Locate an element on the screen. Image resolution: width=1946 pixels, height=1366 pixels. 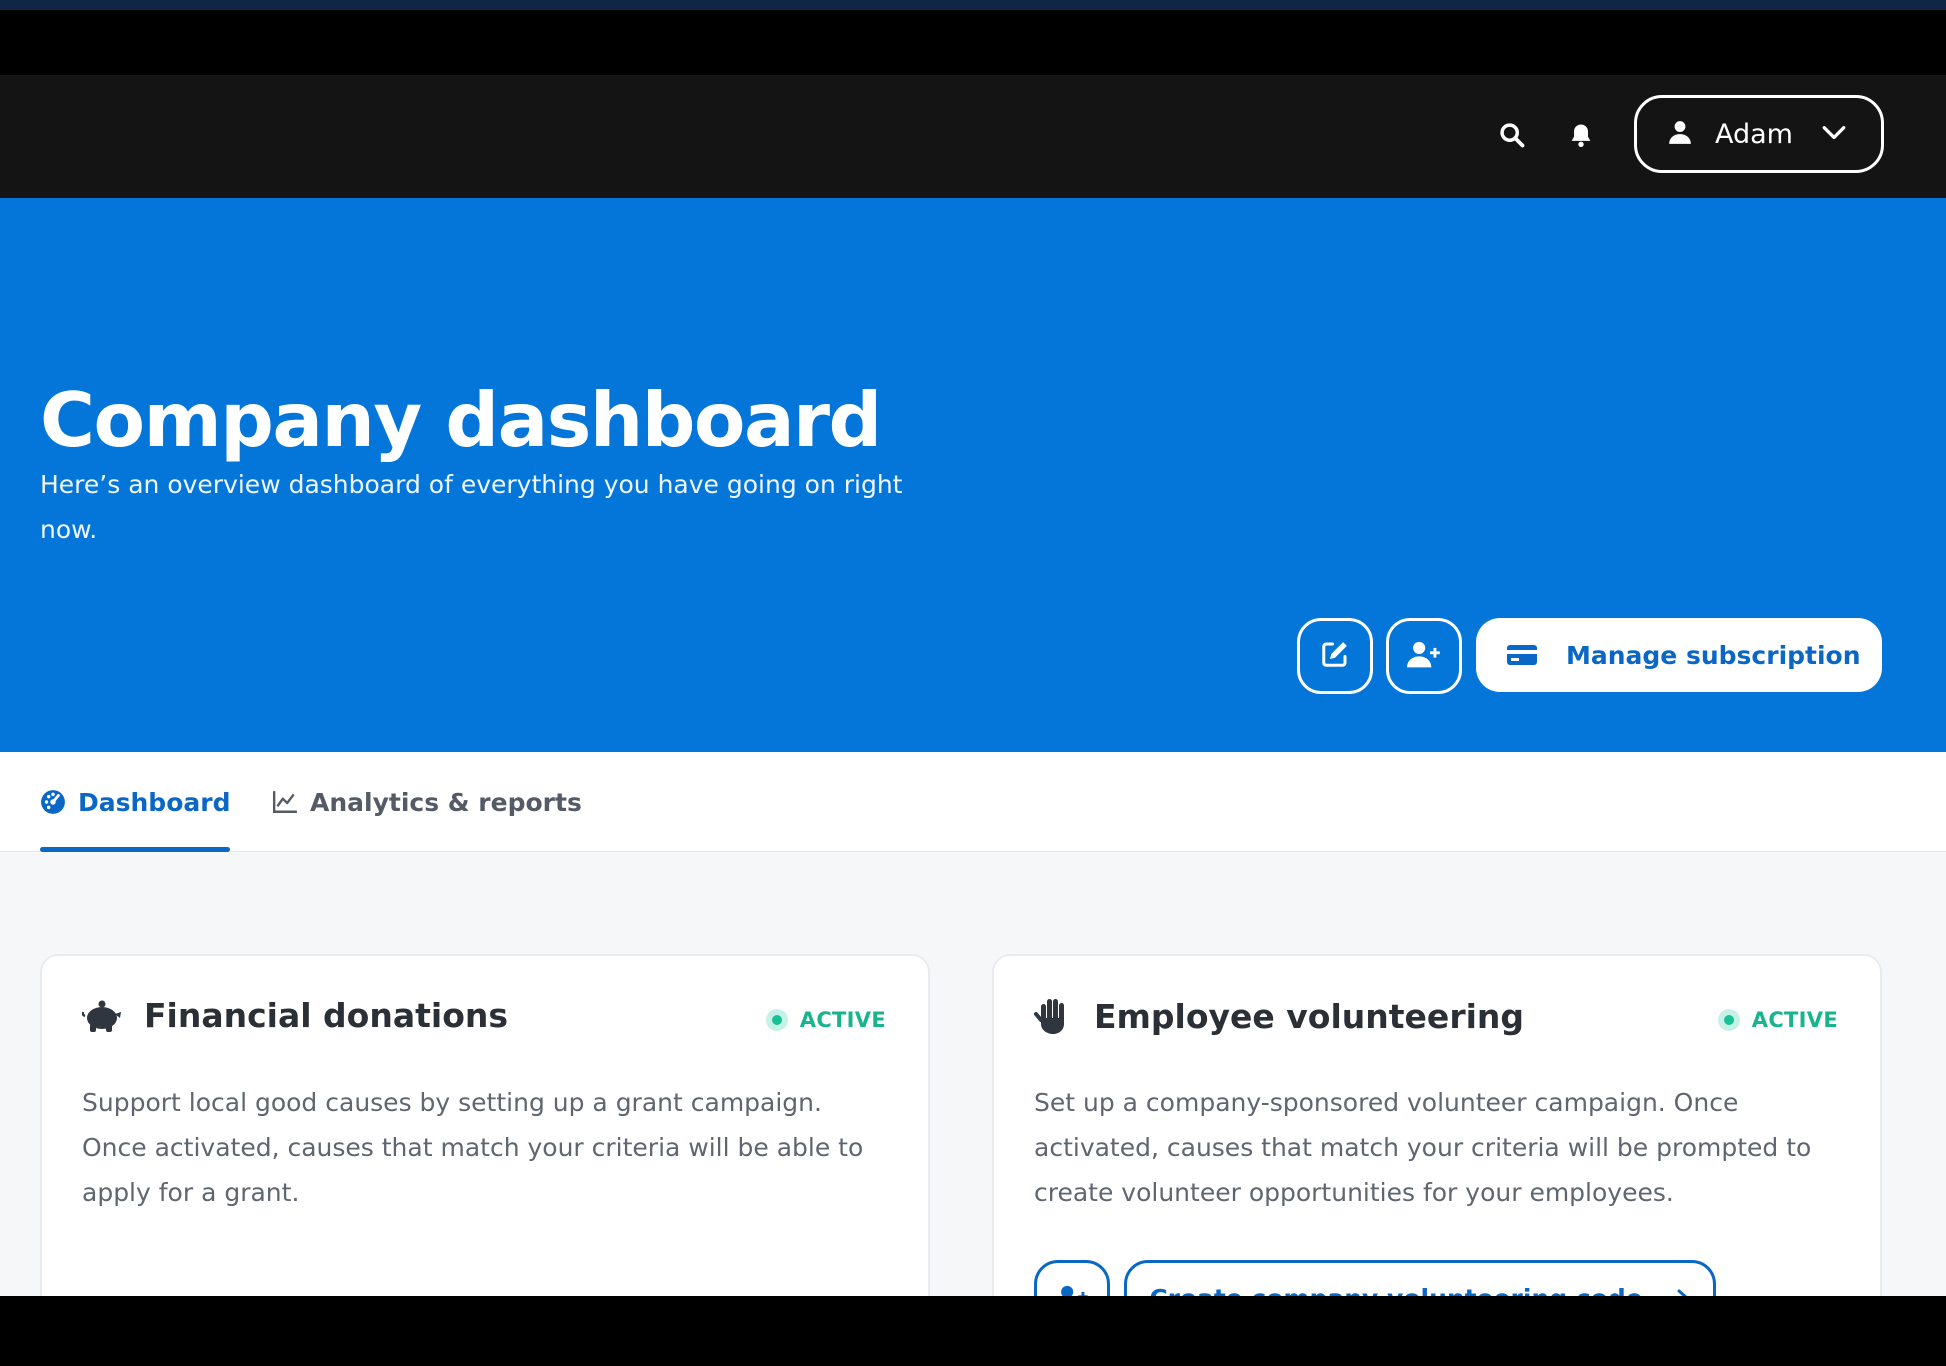
invite-employees-button is located at coordinates (1072, 1278).